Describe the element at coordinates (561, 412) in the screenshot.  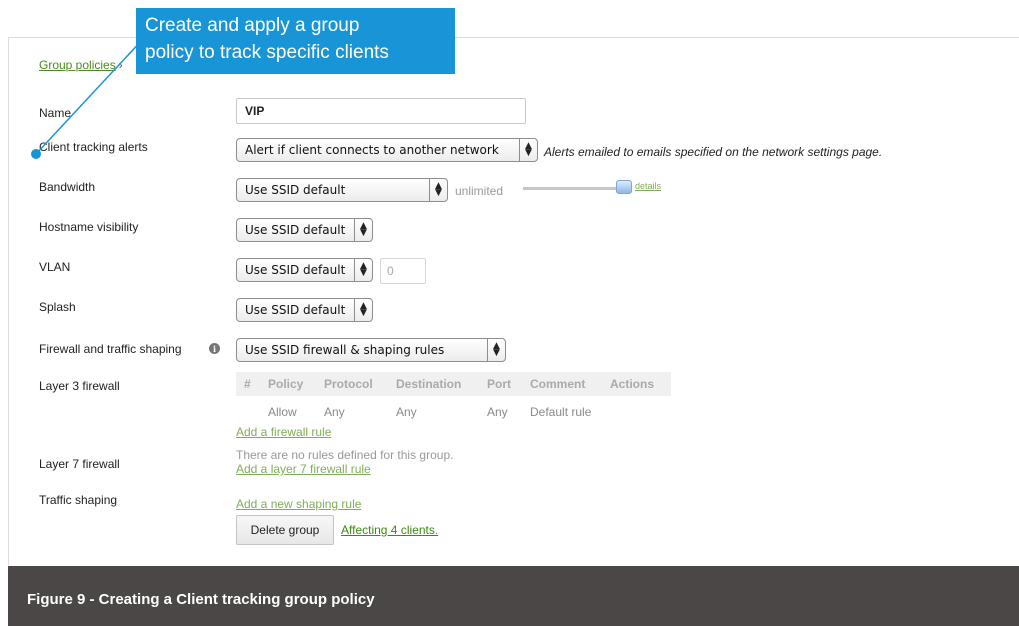
I see `table-cell: Default rule` at that location.